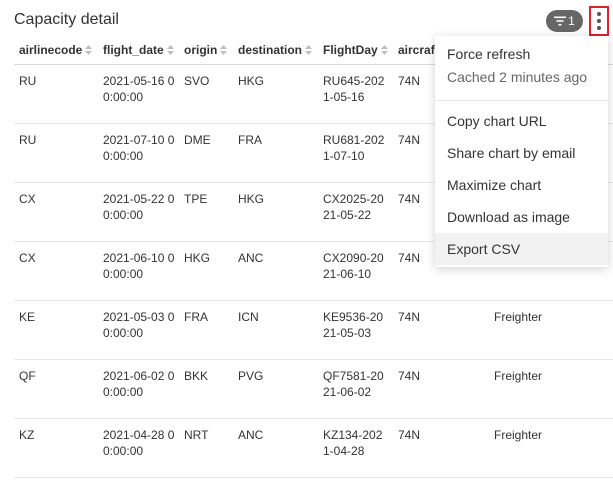 The image size is (613, 482). What do you see at coordinates (521, 217) in the screenshot?
I see `download-image-item: Download as image` at bounding box center [521, 217].